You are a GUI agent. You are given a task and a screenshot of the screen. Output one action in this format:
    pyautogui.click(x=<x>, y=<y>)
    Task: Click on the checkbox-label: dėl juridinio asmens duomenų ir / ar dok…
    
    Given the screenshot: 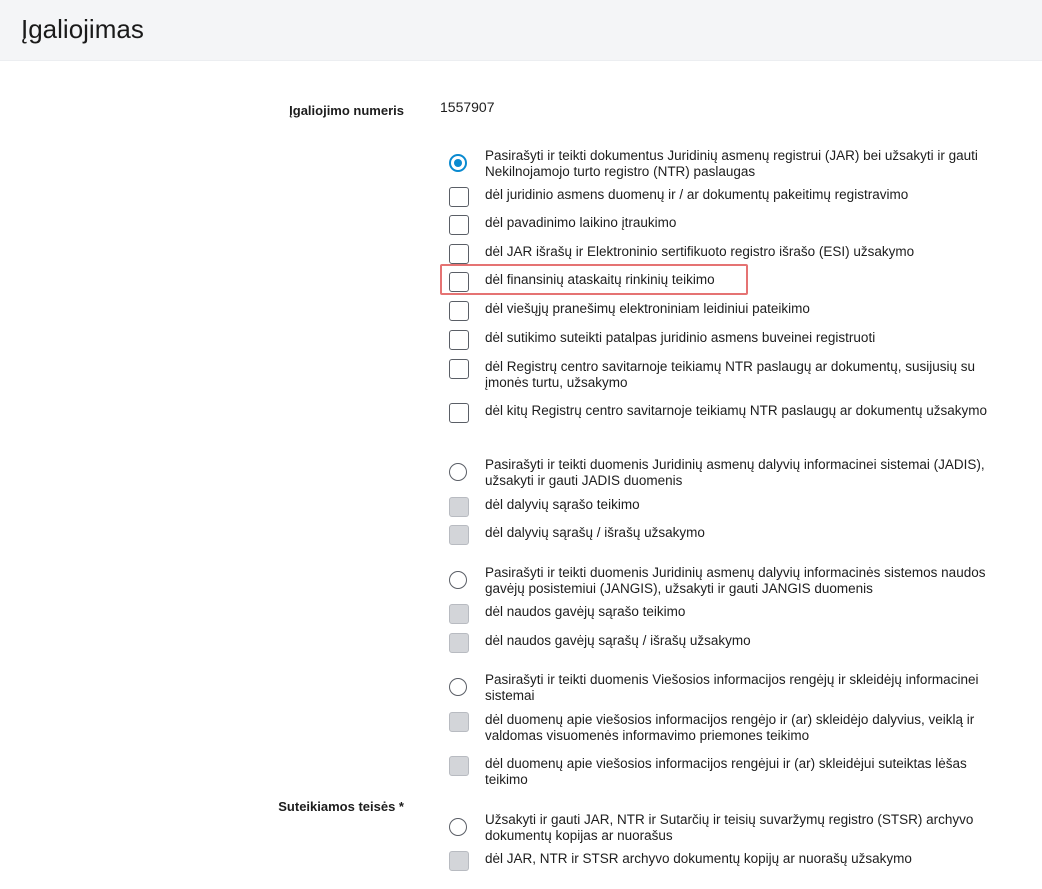 What is the action you would take?
    pyautogui.click(x=697, y=194)
    